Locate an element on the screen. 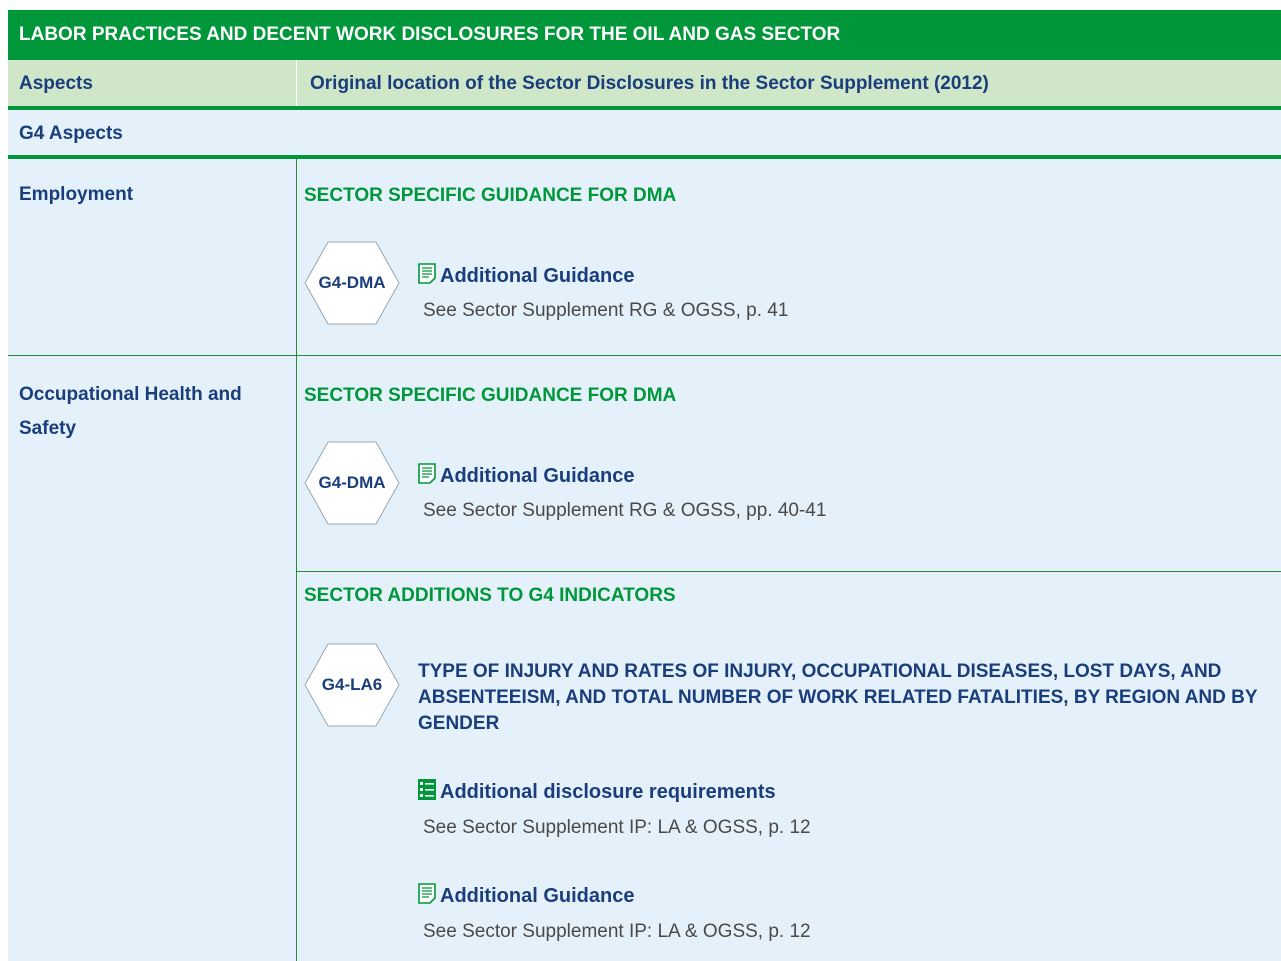 Image resolution: width=1281 pixels, height=961 pixels. aspect-employment: Employment is located at coordinates (76, 194).